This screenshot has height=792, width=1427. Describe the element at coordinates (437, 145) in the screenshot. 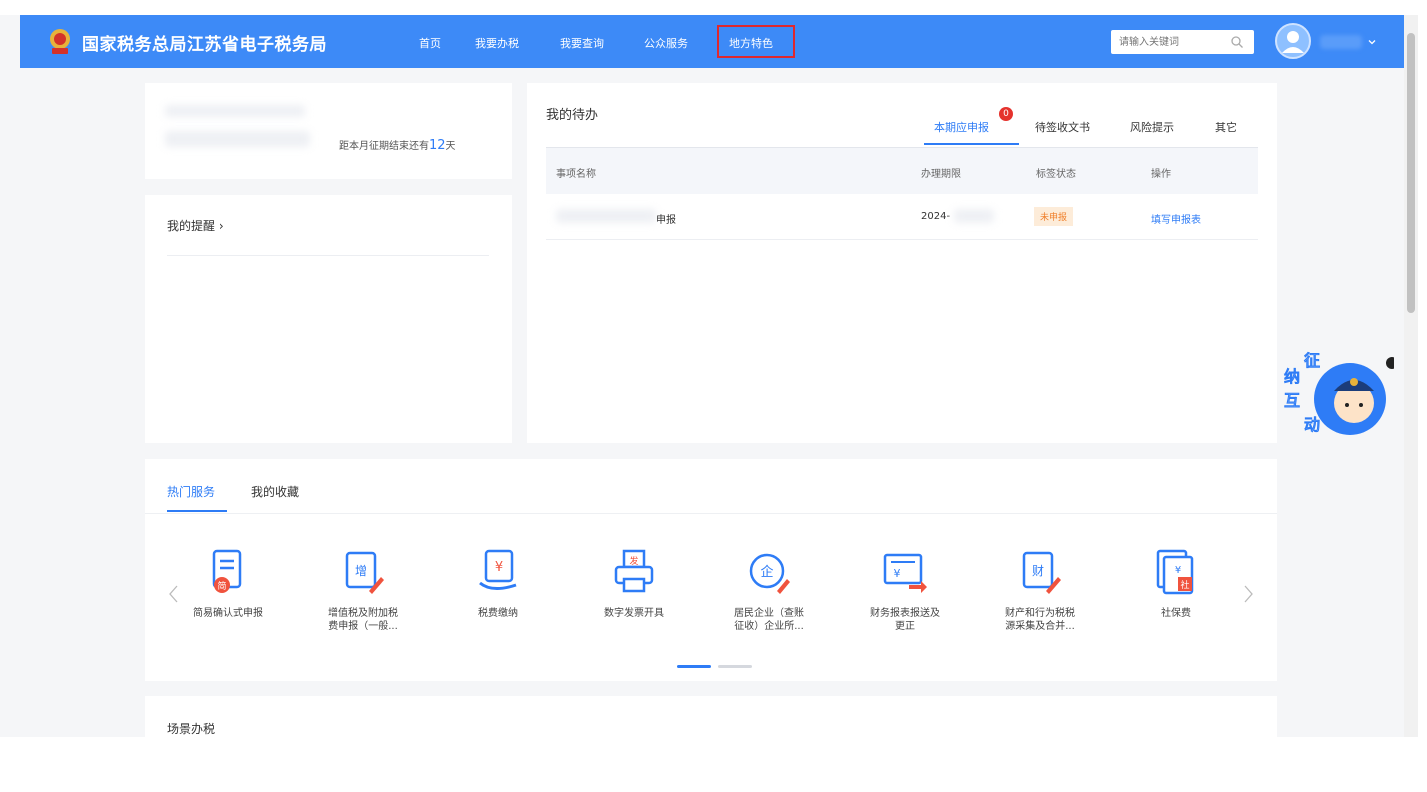

I see `countdown-days: 12` at that location.